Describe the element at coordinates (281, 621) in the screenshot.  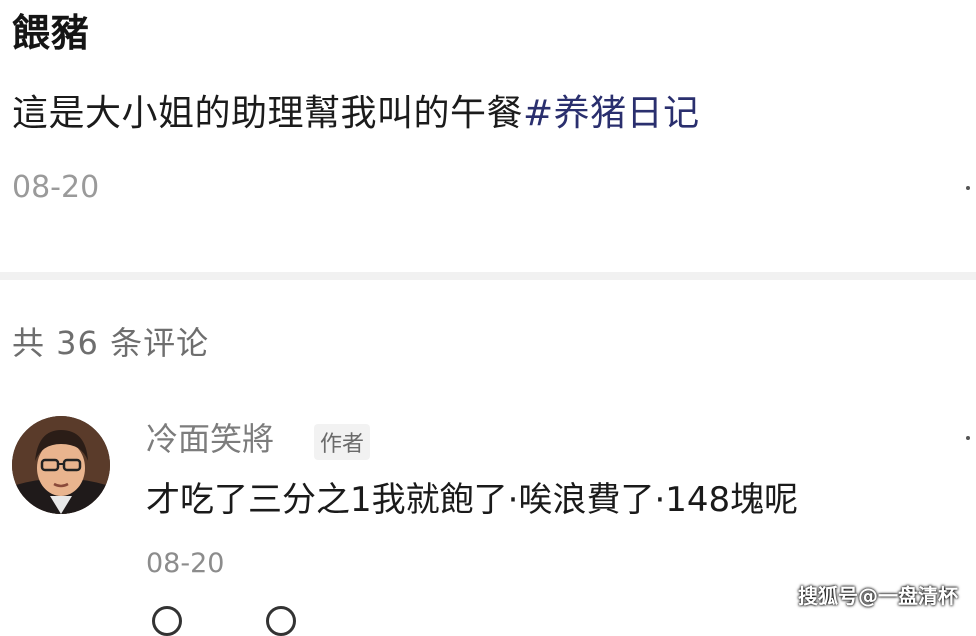
I see `comment-bubble-icon` at that location.